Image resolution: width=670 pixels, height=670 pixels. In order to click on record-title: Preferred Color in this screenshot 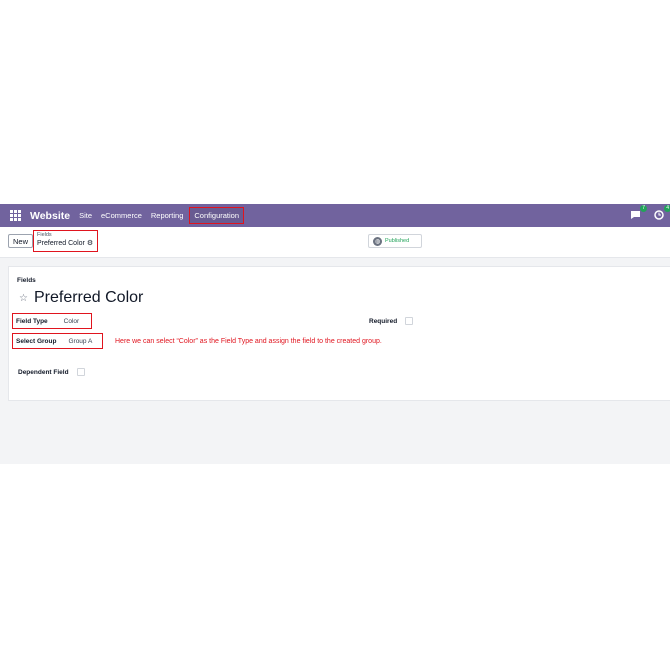, I will do `click(88, 298)`.